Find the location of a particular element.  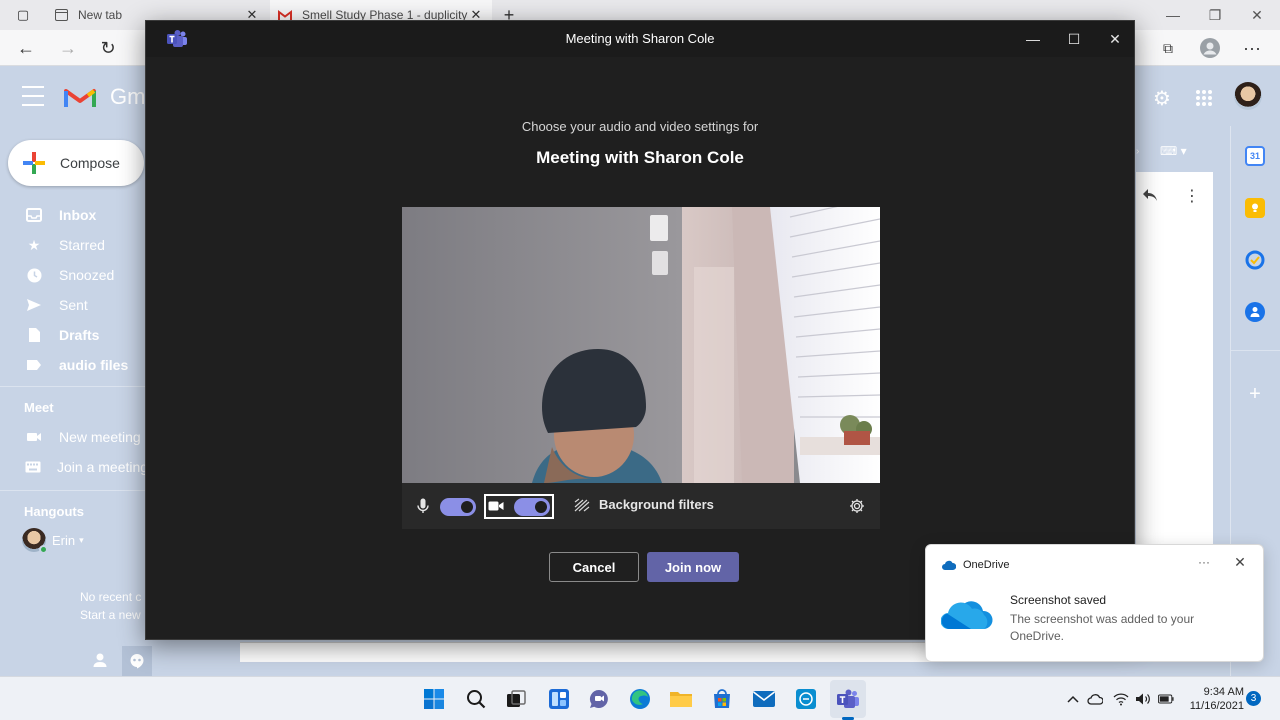

page-icon is located at coordinates (61, 15).